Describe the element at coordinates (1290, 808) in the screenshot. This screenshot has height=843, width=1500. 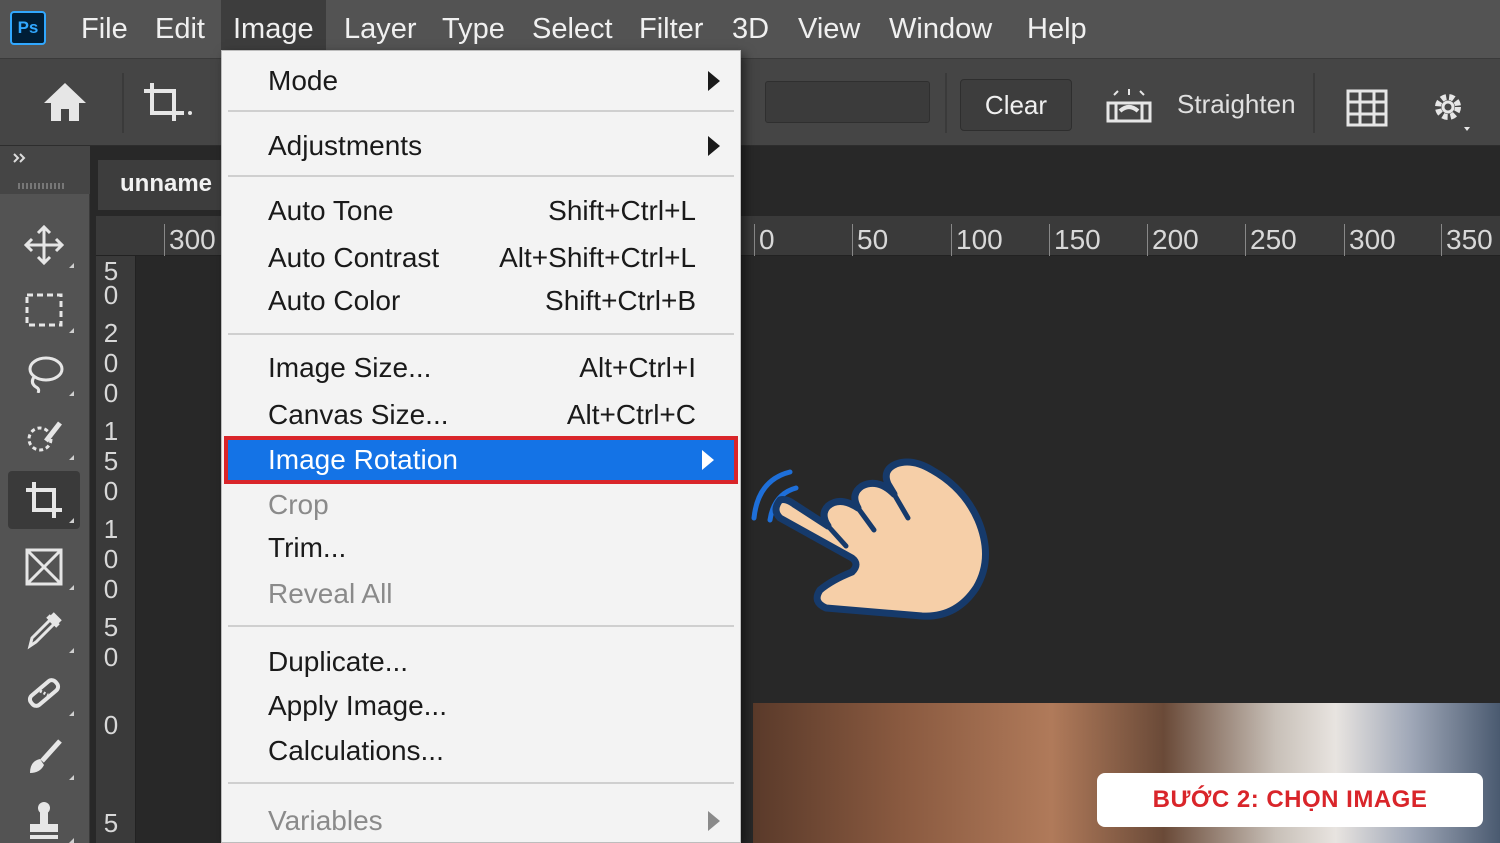
I see `step-caption-badge: BƯỚC 2: CHỌN IMAGE ROTATION` at that location.